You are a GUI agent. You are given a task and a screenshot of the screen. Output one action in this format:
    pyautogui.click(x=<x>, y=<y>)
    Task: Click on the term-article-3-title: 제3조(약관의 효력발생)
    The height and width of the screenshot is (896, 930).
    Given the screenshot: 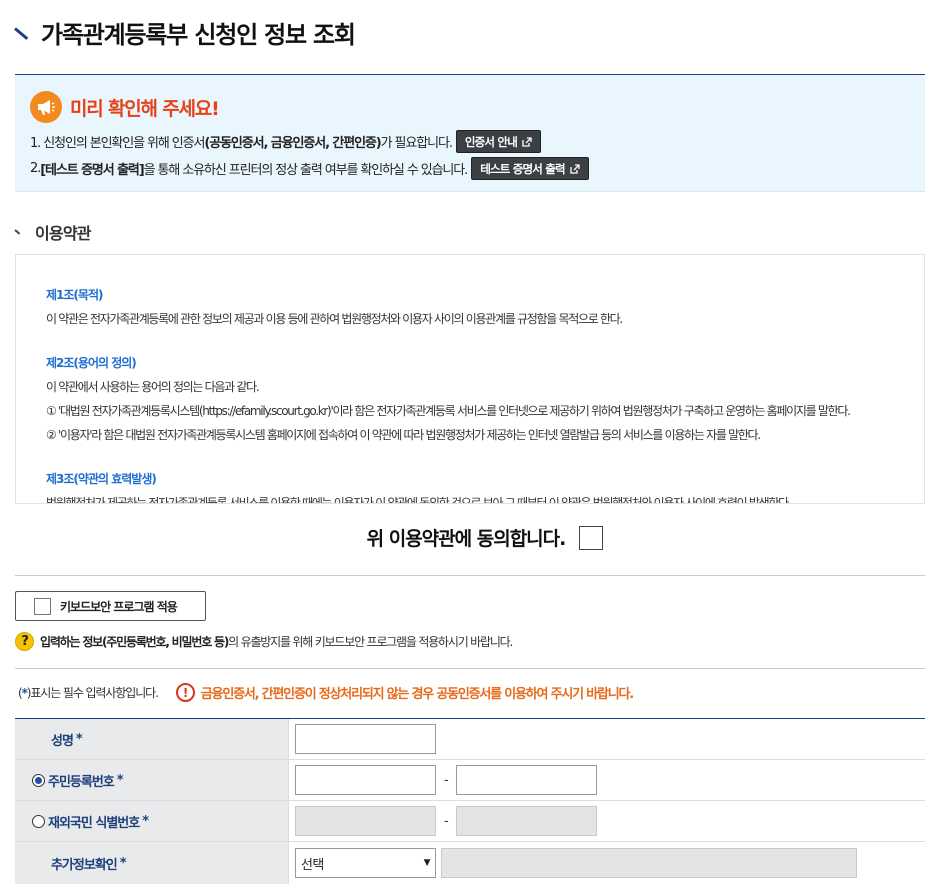 What is the action you would take?
    pyautogui.click(x=101, y=479)
    